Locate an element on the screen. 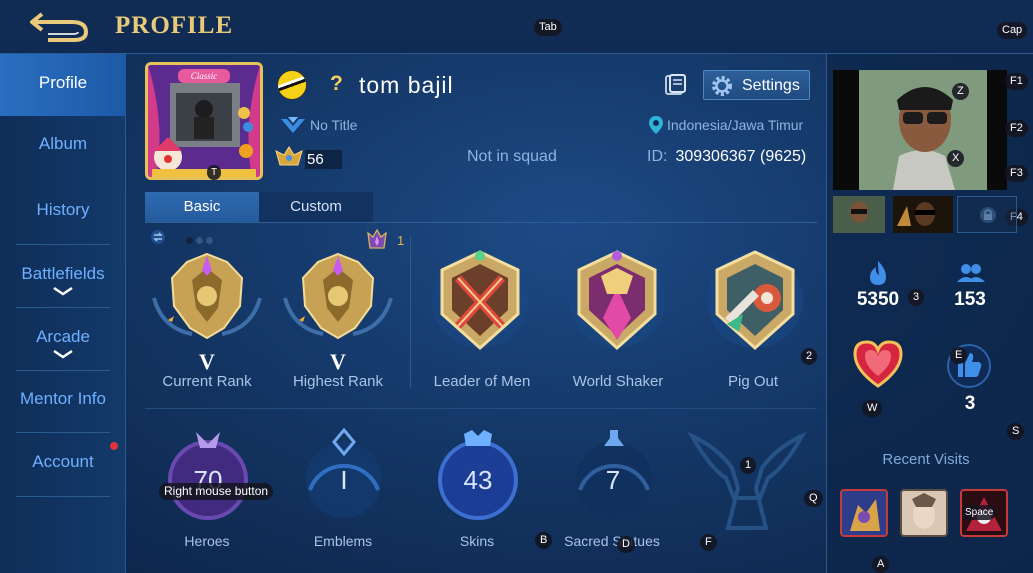 The height and width of the screenshot is (573, 1033). avatar: Classic is located at coordinates (204, 121).